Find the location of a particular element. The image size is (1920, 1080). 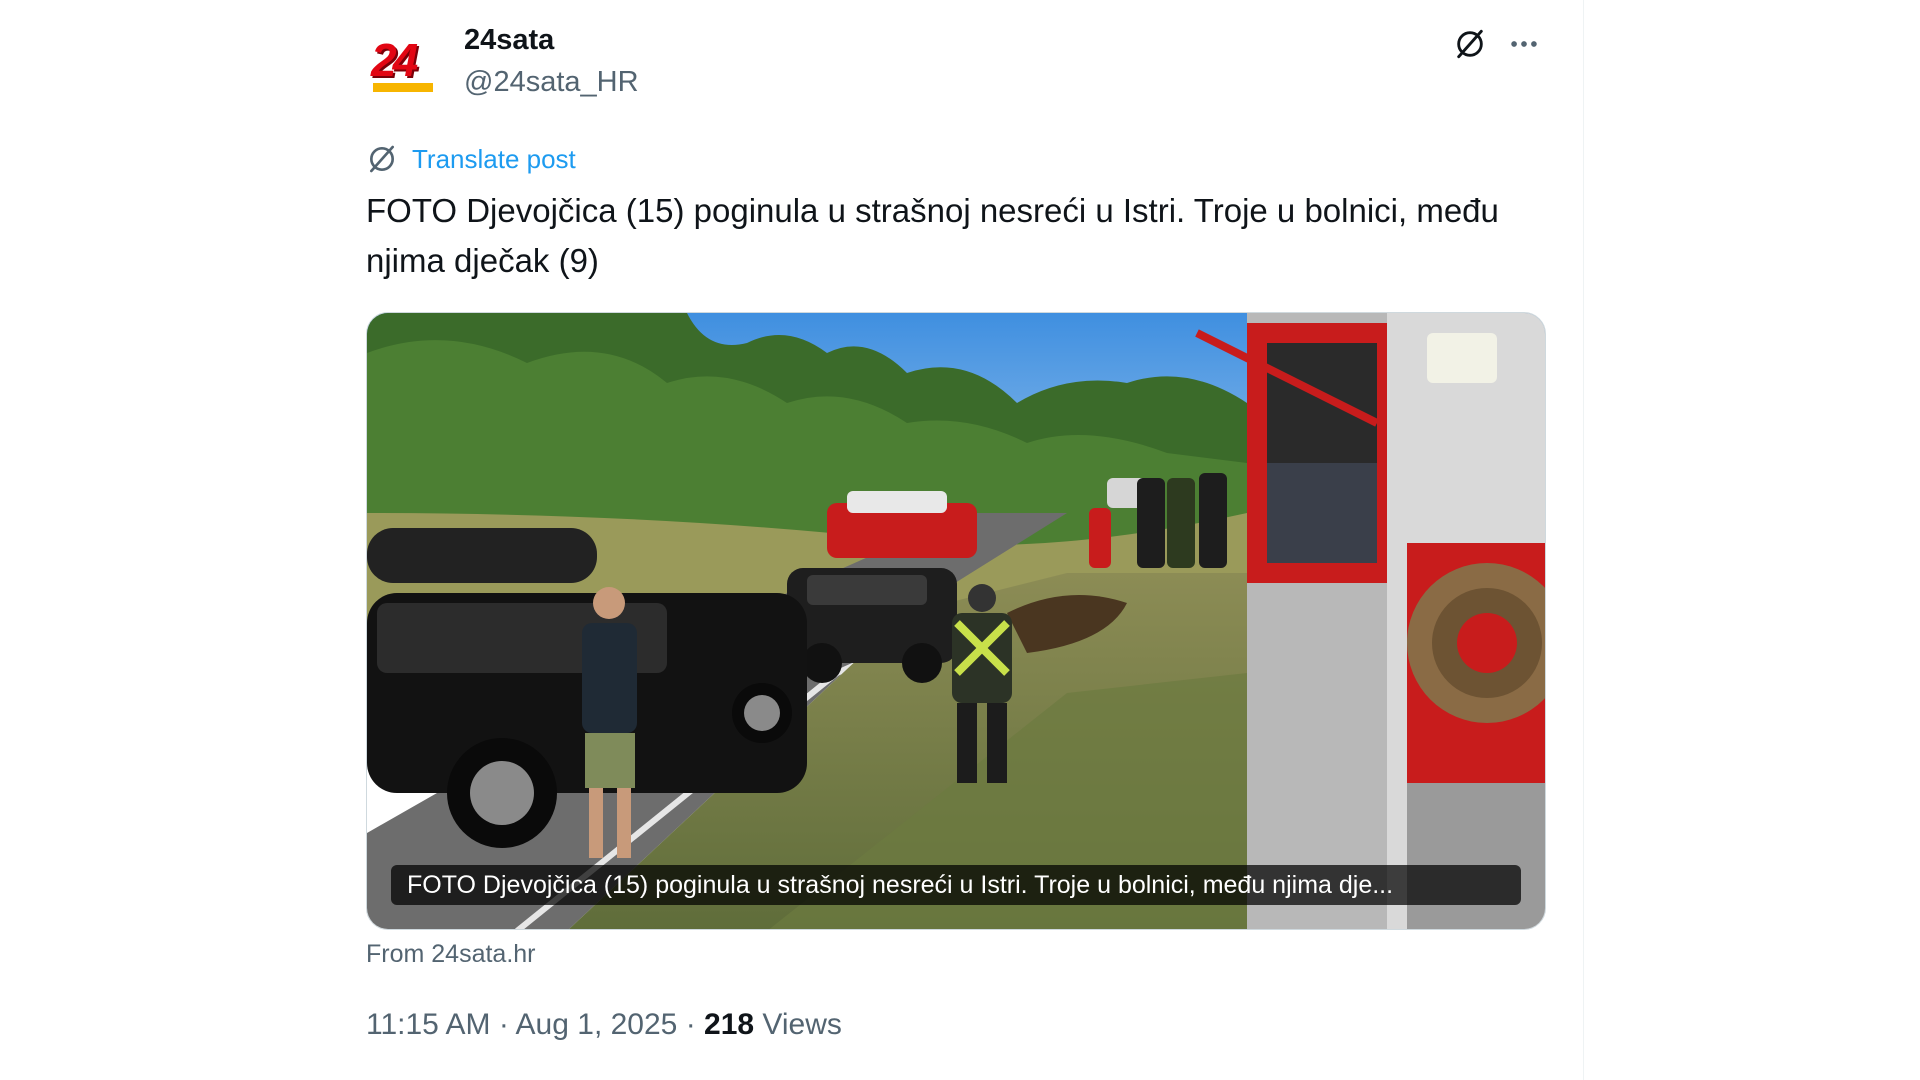

author-handle: @24sata_HR is located at coordinates (551, 82).